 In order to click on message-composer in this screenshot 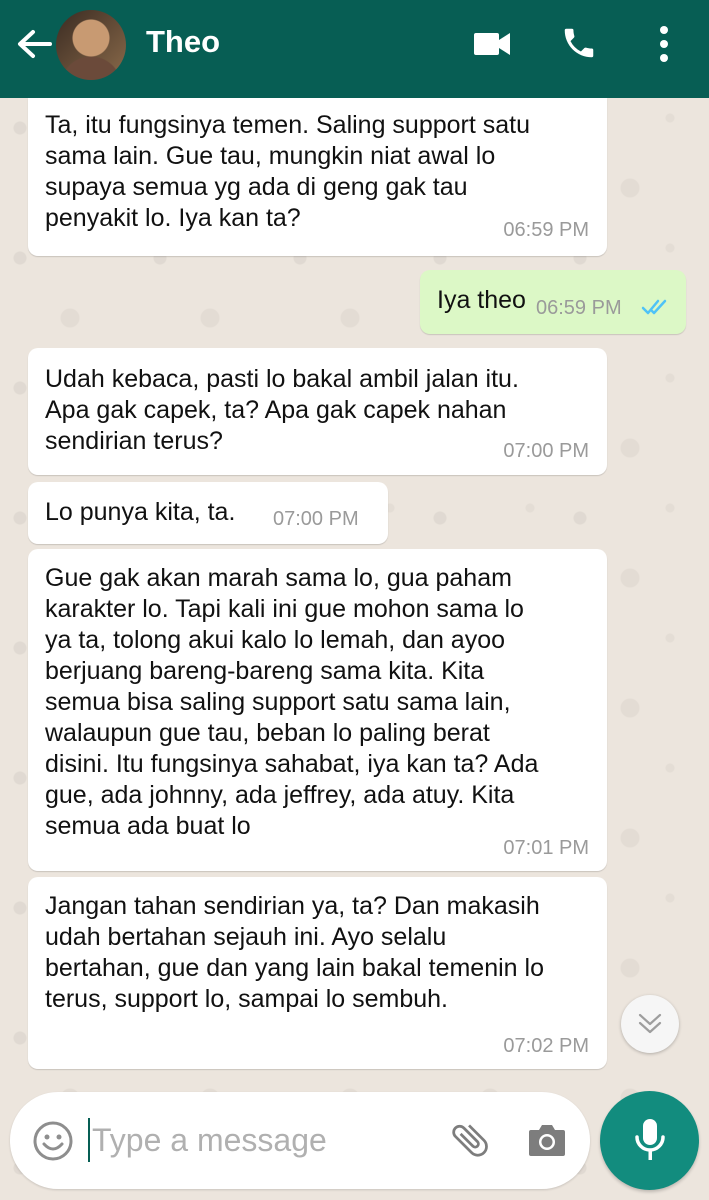, I will do `click(300, 1140)`.